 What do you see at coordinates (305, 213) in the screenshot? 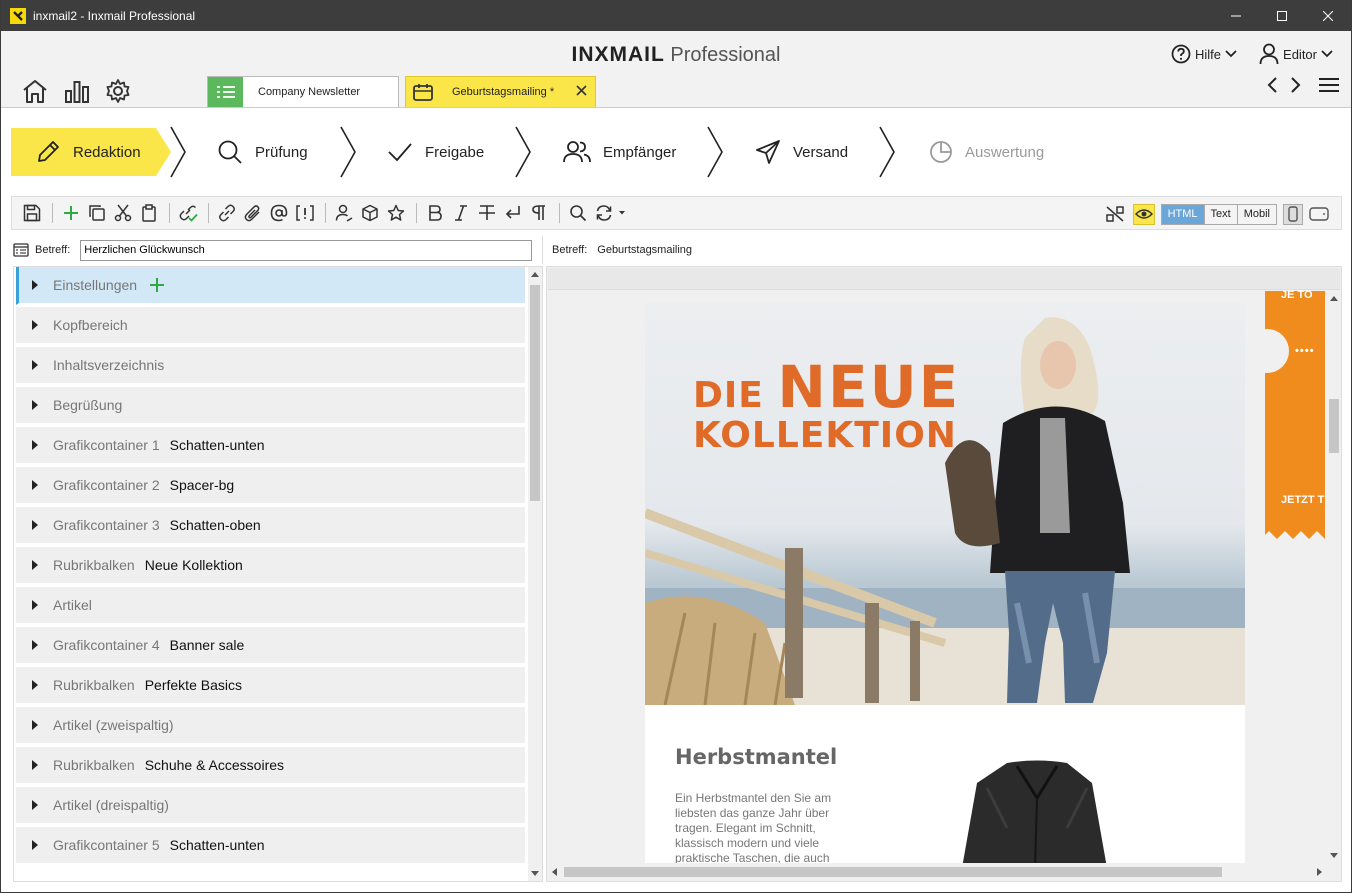
I see `placeholder-button` at bounding box center [305, 213].